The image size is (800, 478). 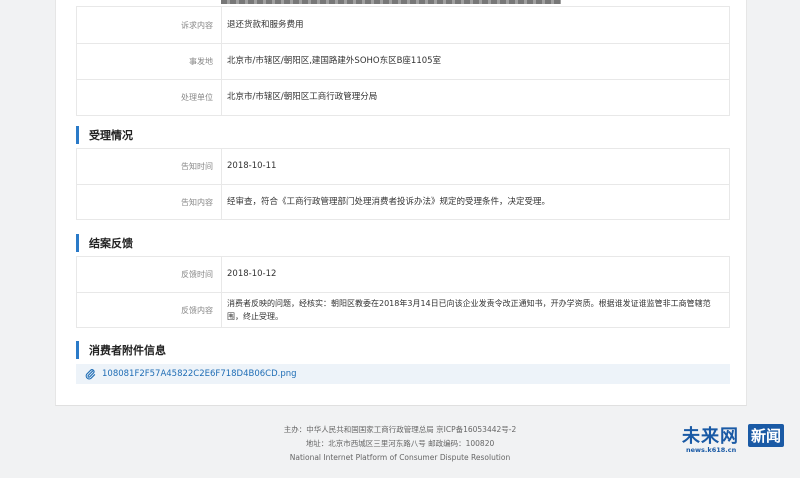 What do you see at coordinates (149, 166) in the screenshot?
I see `row-label: 告知时间` at bounding box center [149, 166].